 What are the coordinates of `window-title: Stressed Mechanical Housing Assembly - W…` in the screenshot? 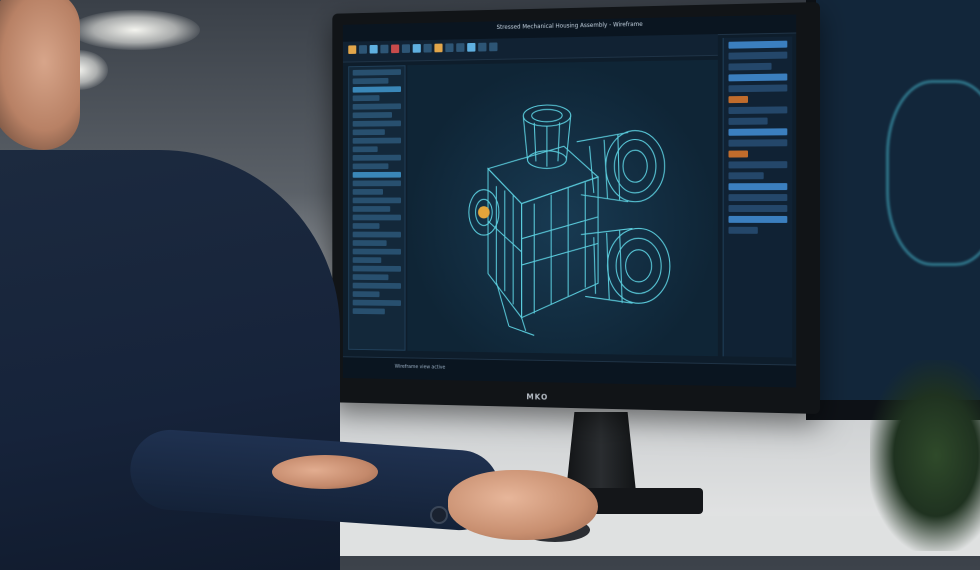 It's located at (569, 25).